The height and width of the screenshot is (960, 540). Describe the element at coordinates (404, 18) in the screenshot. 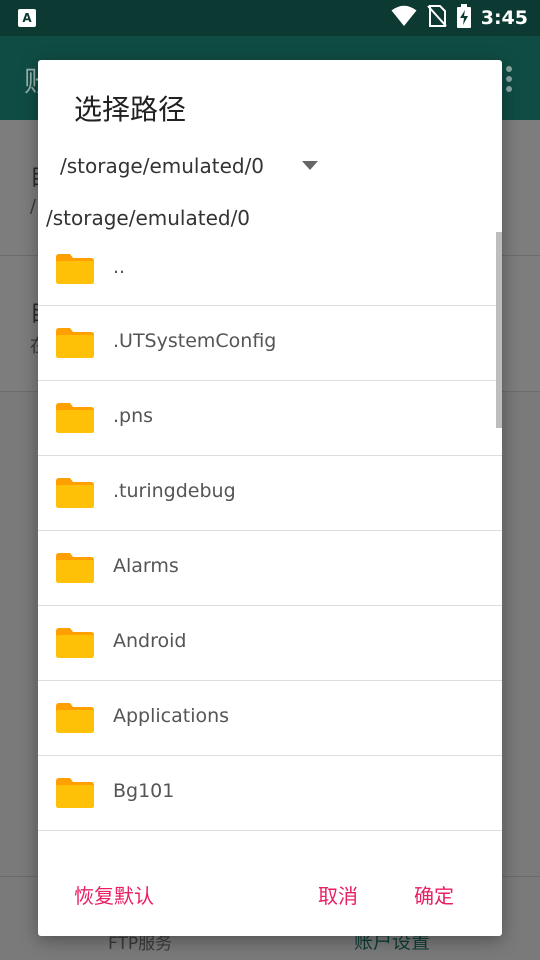

I see `wifi-icon` at that location.